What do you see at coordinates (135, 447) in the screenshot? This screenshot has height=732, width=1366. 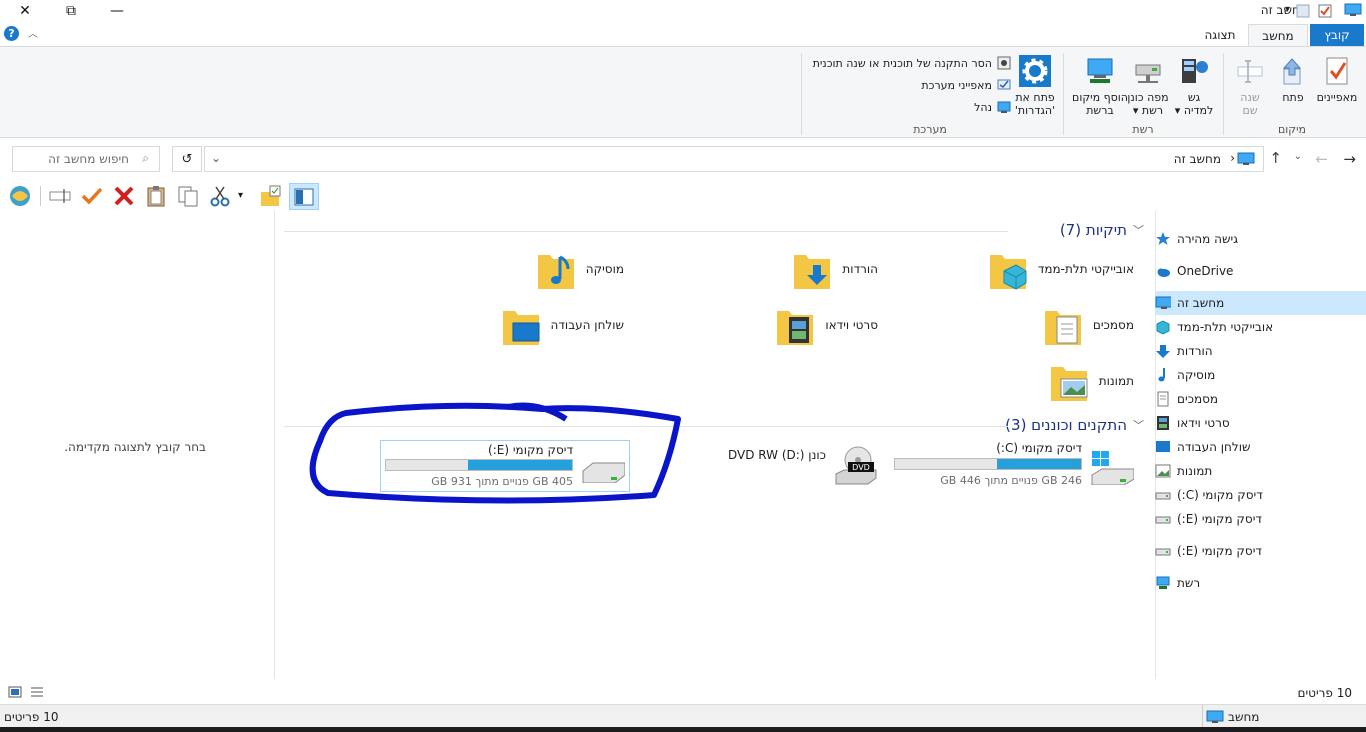 I see `preview-message: בחר קובץ לתצוגה מקדימה.` at bounding box center [135, 447].